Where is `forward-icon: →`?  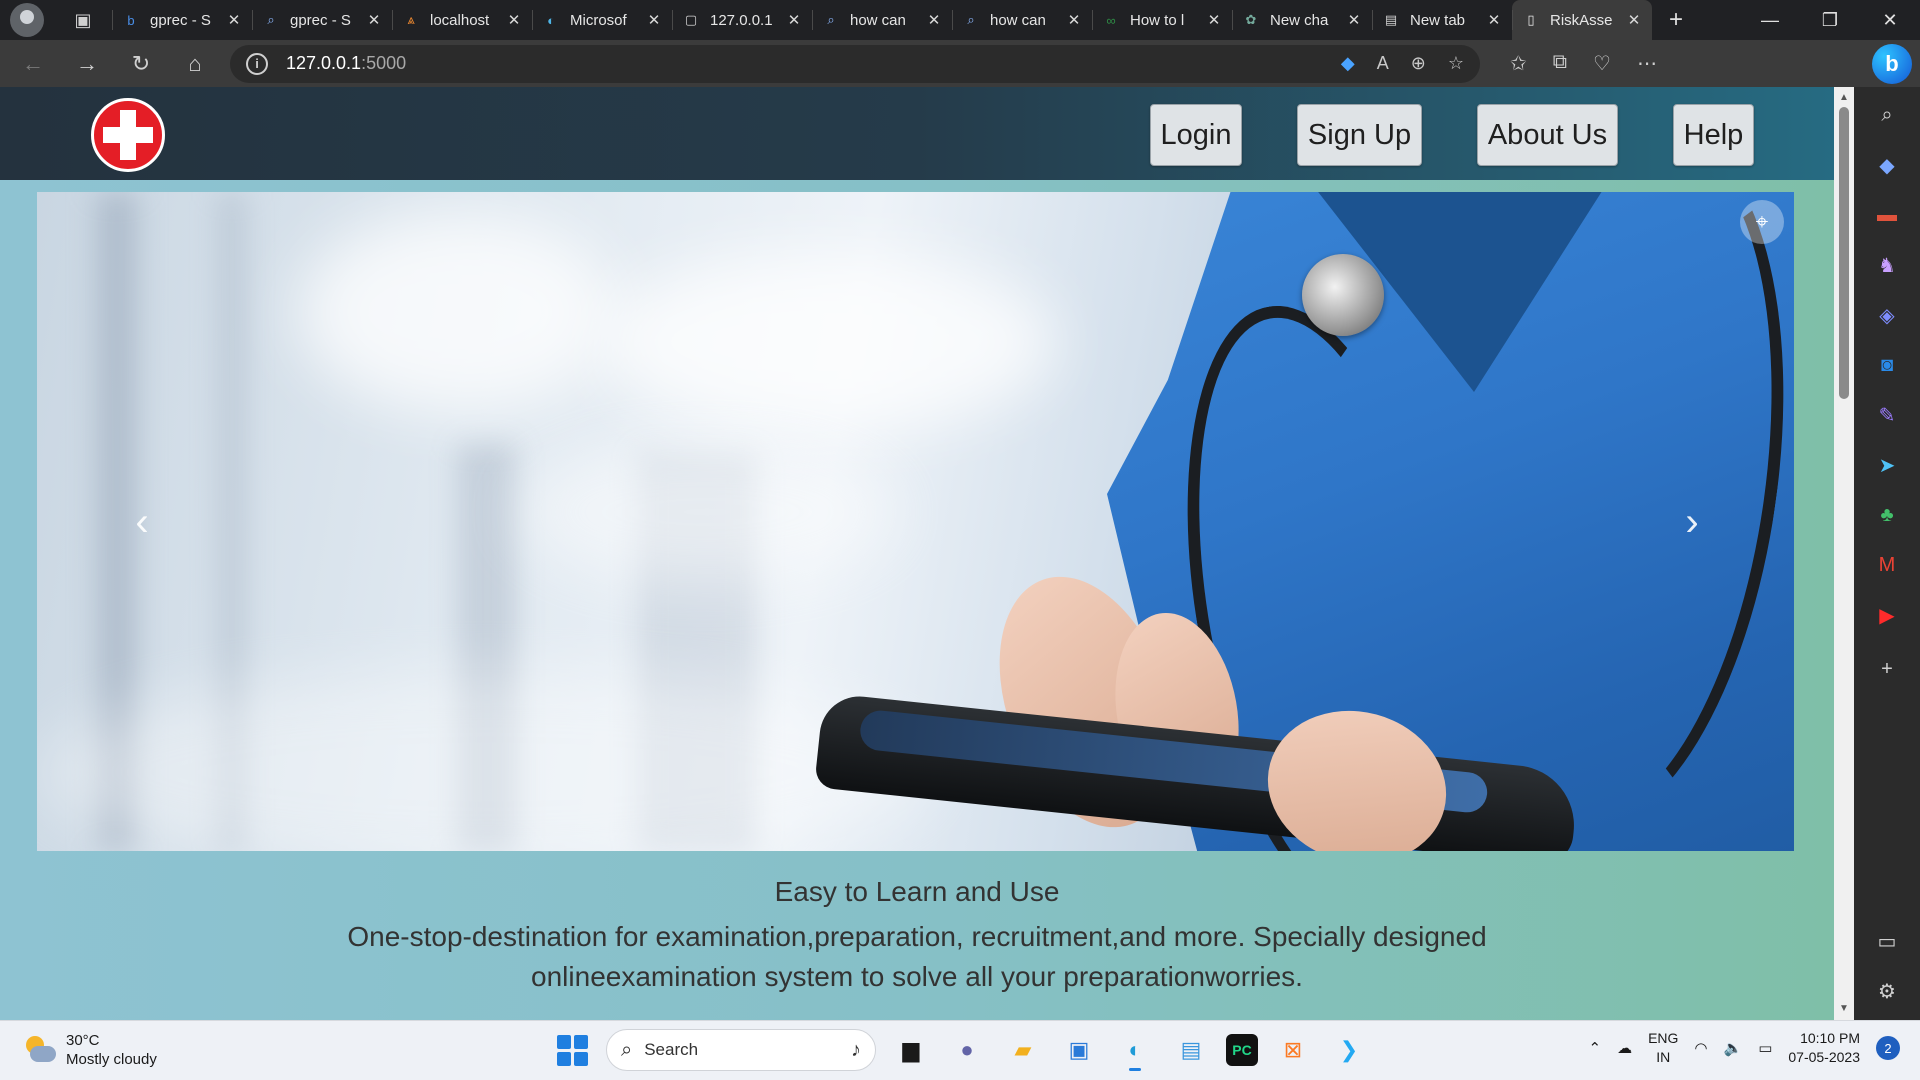
forward-icon: → is located at coordinates (87, 64).